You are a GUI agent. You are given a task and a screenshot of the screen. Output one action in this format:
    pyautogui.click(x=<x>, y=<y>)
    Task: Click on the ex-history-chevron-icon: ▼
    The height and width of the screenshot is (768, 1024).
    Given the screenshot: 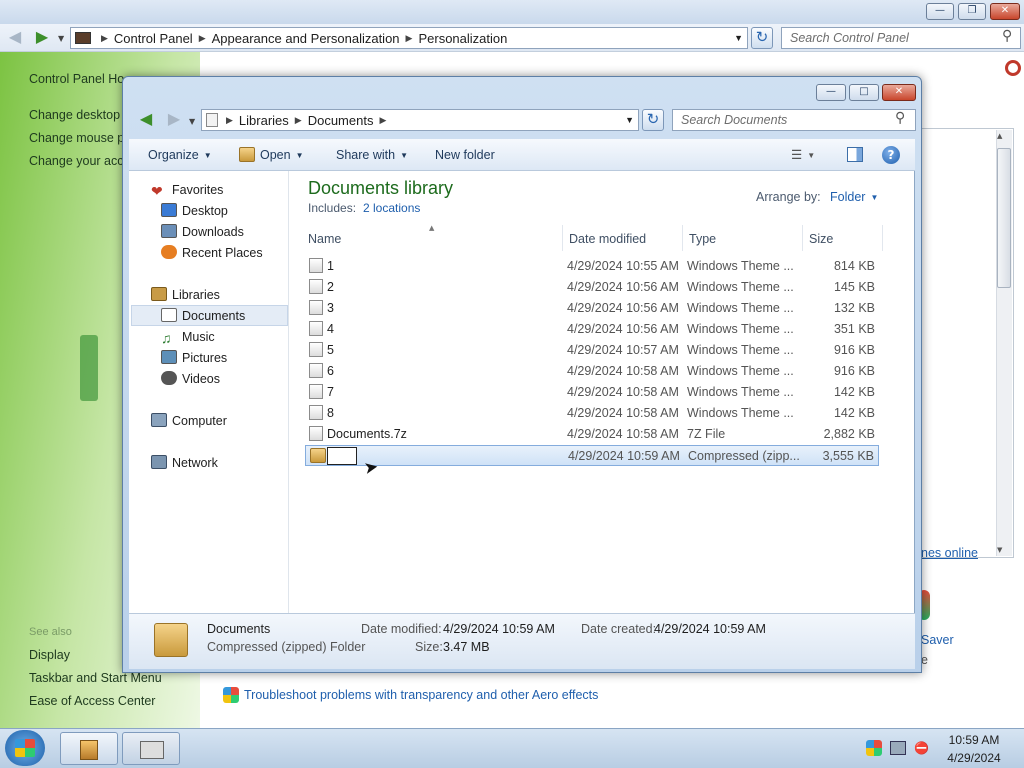 What is the action you would take?
    pyautogui.click(x=192, y=121)
    